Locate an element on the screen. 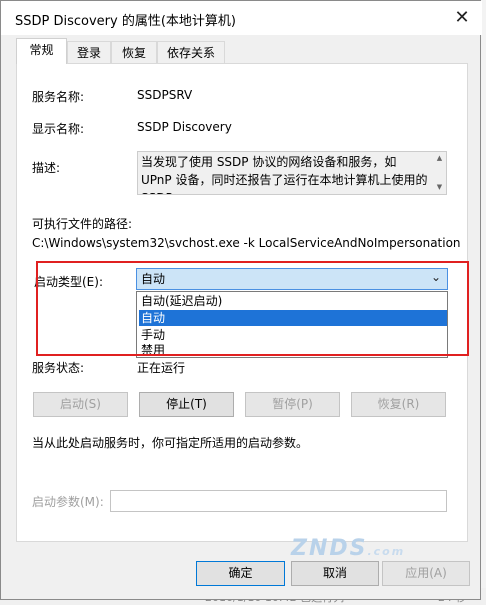  ok-button: 确定 is located at coordinates (240, 573).